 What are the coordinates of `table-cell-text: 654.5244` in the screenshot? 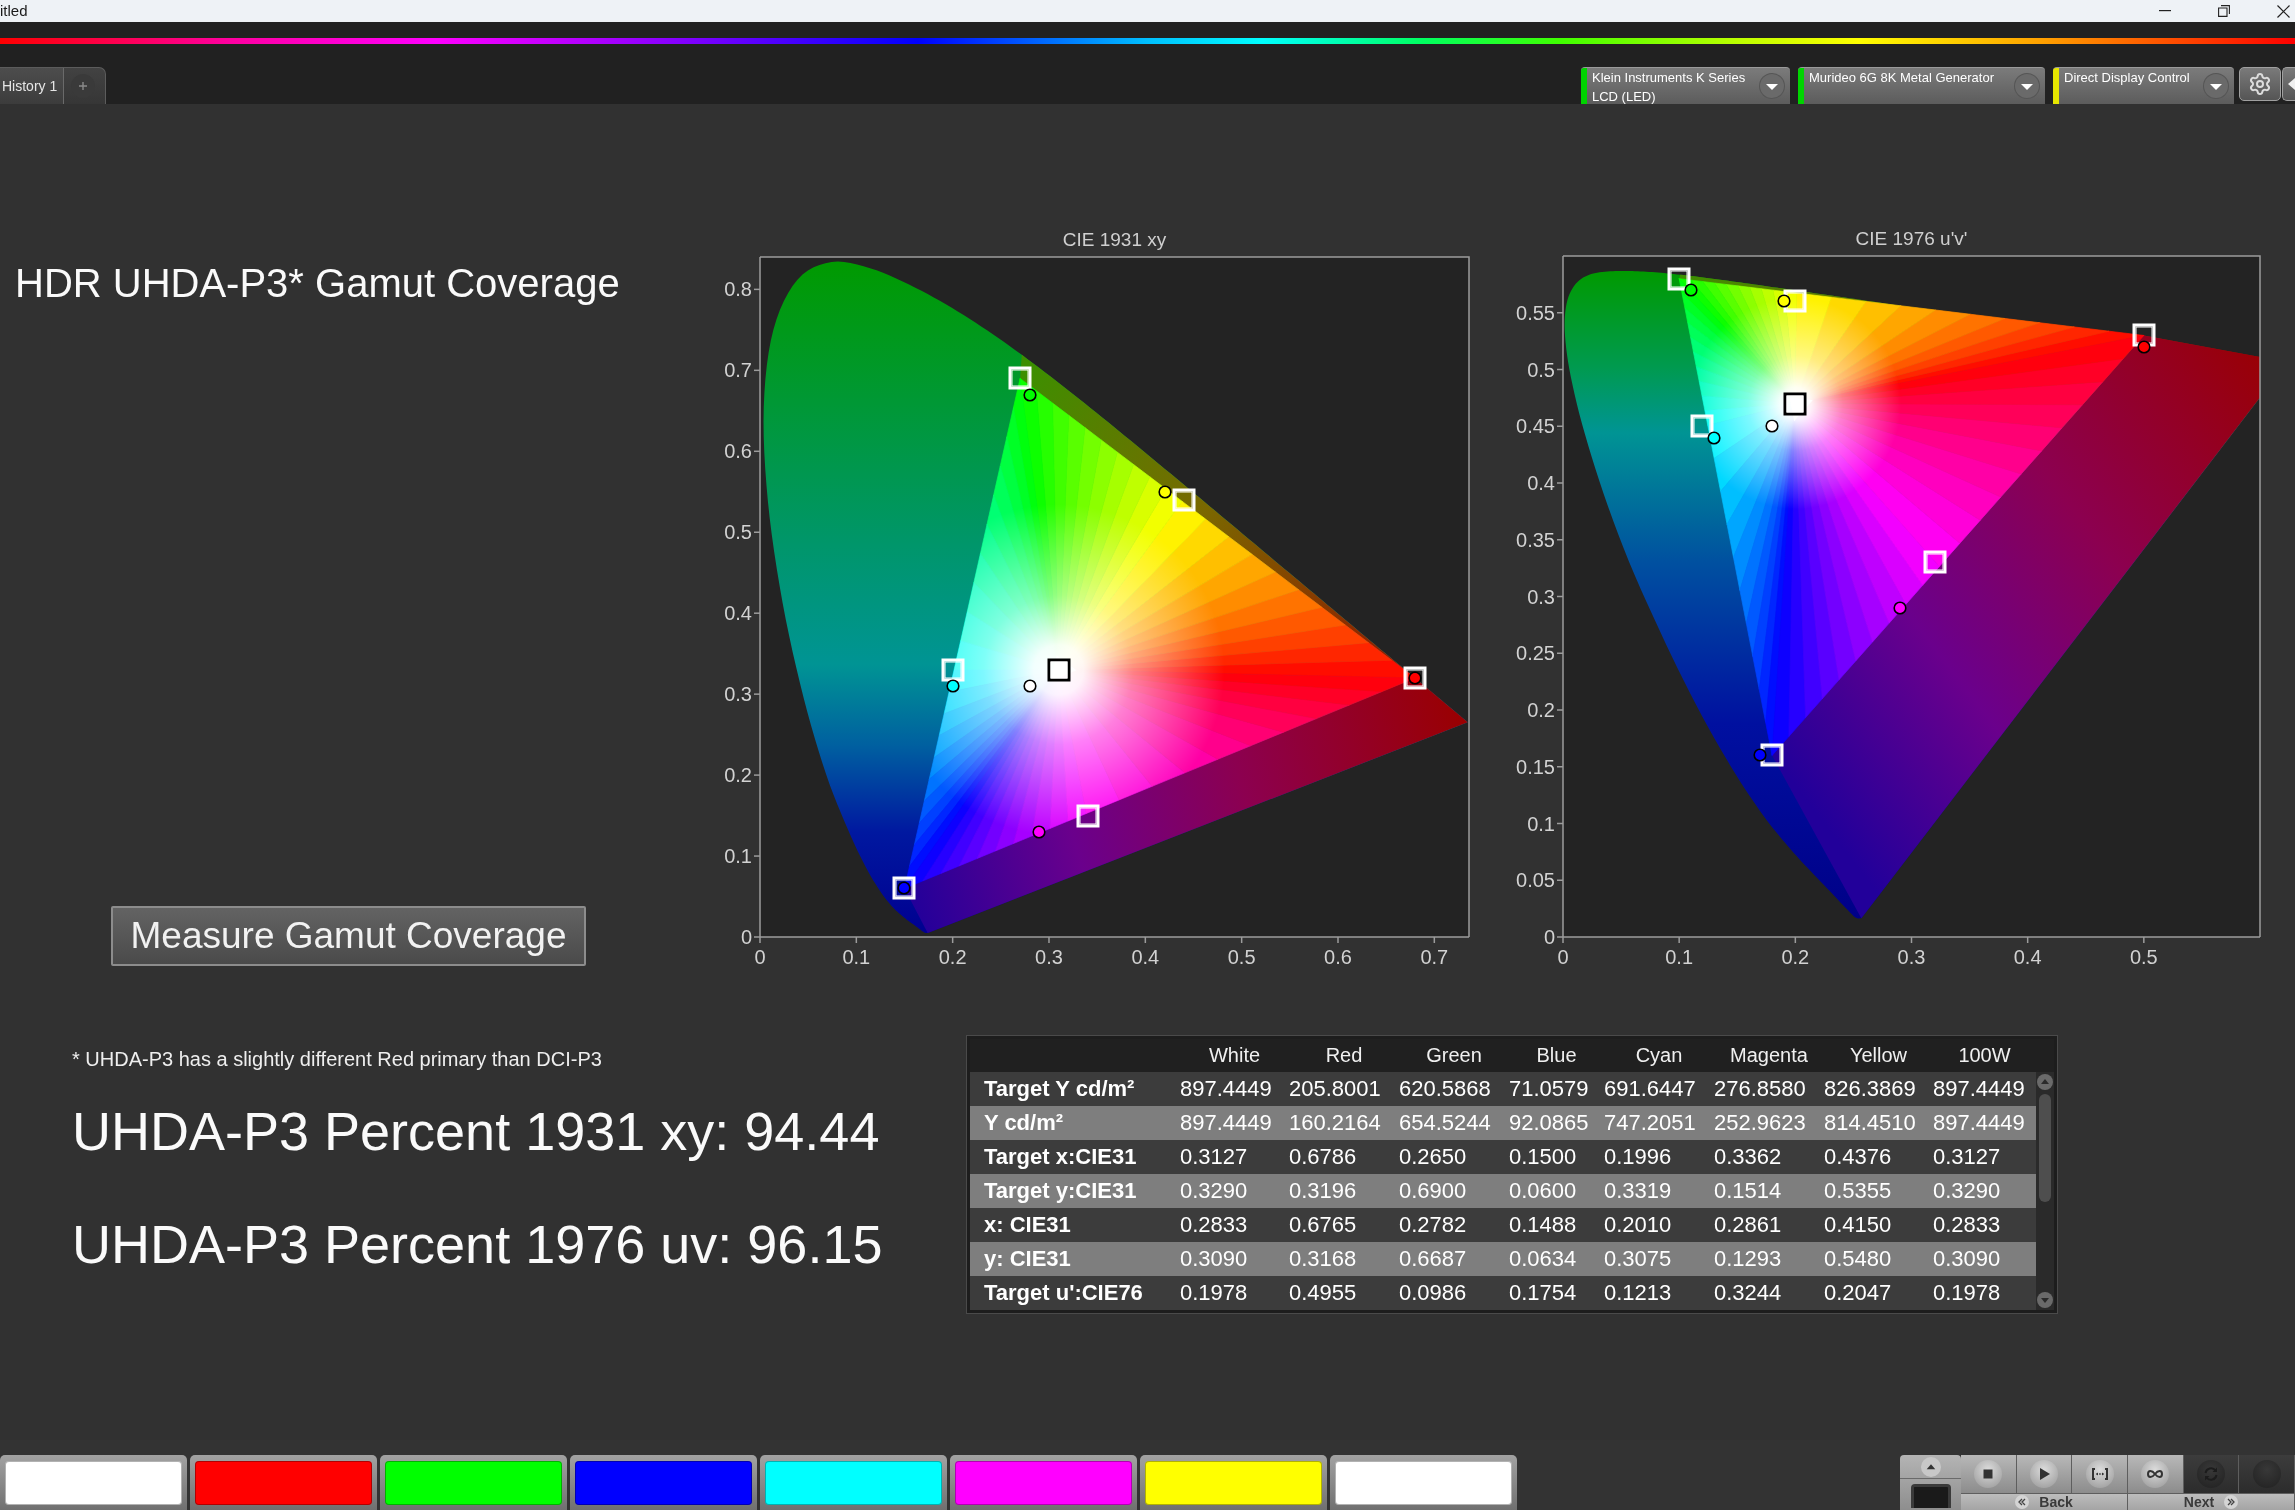 It's located at (1445, 1123).